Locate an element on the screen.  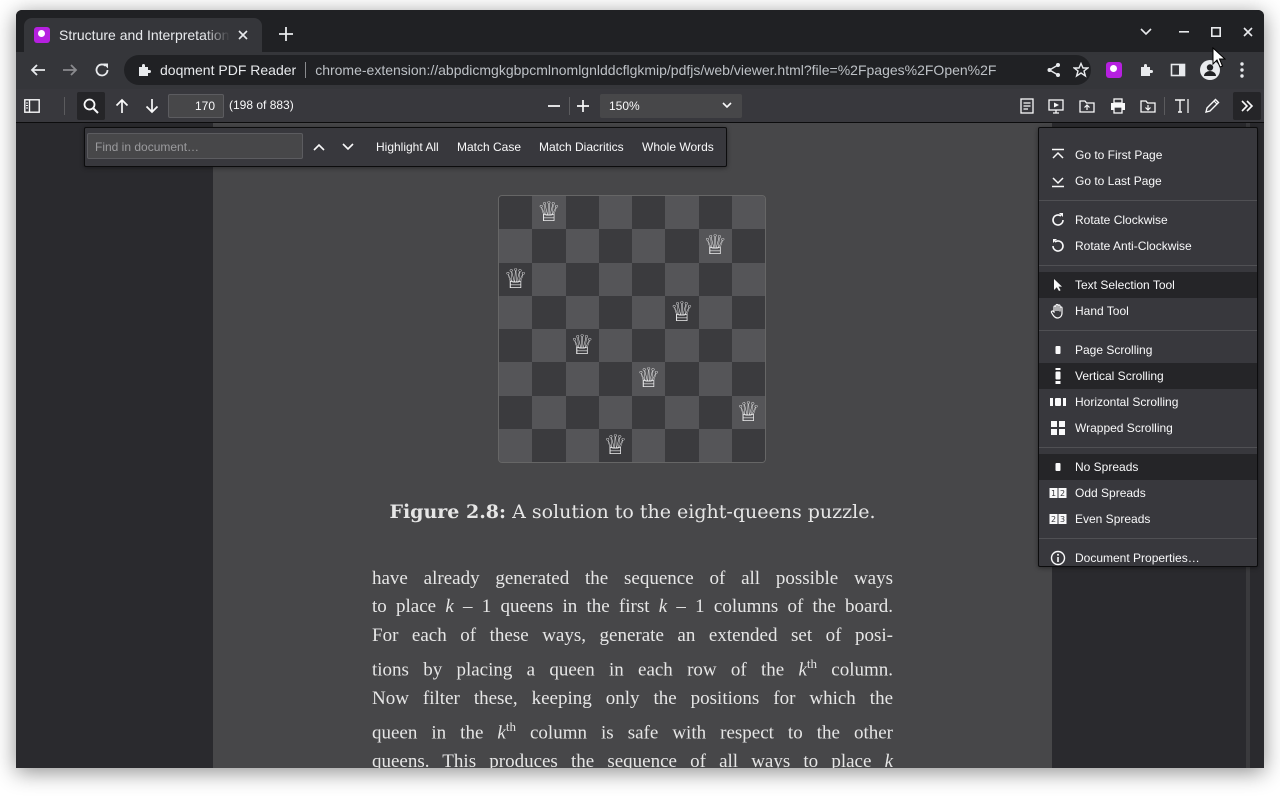
forward-button is located at coordinates (70, 70).